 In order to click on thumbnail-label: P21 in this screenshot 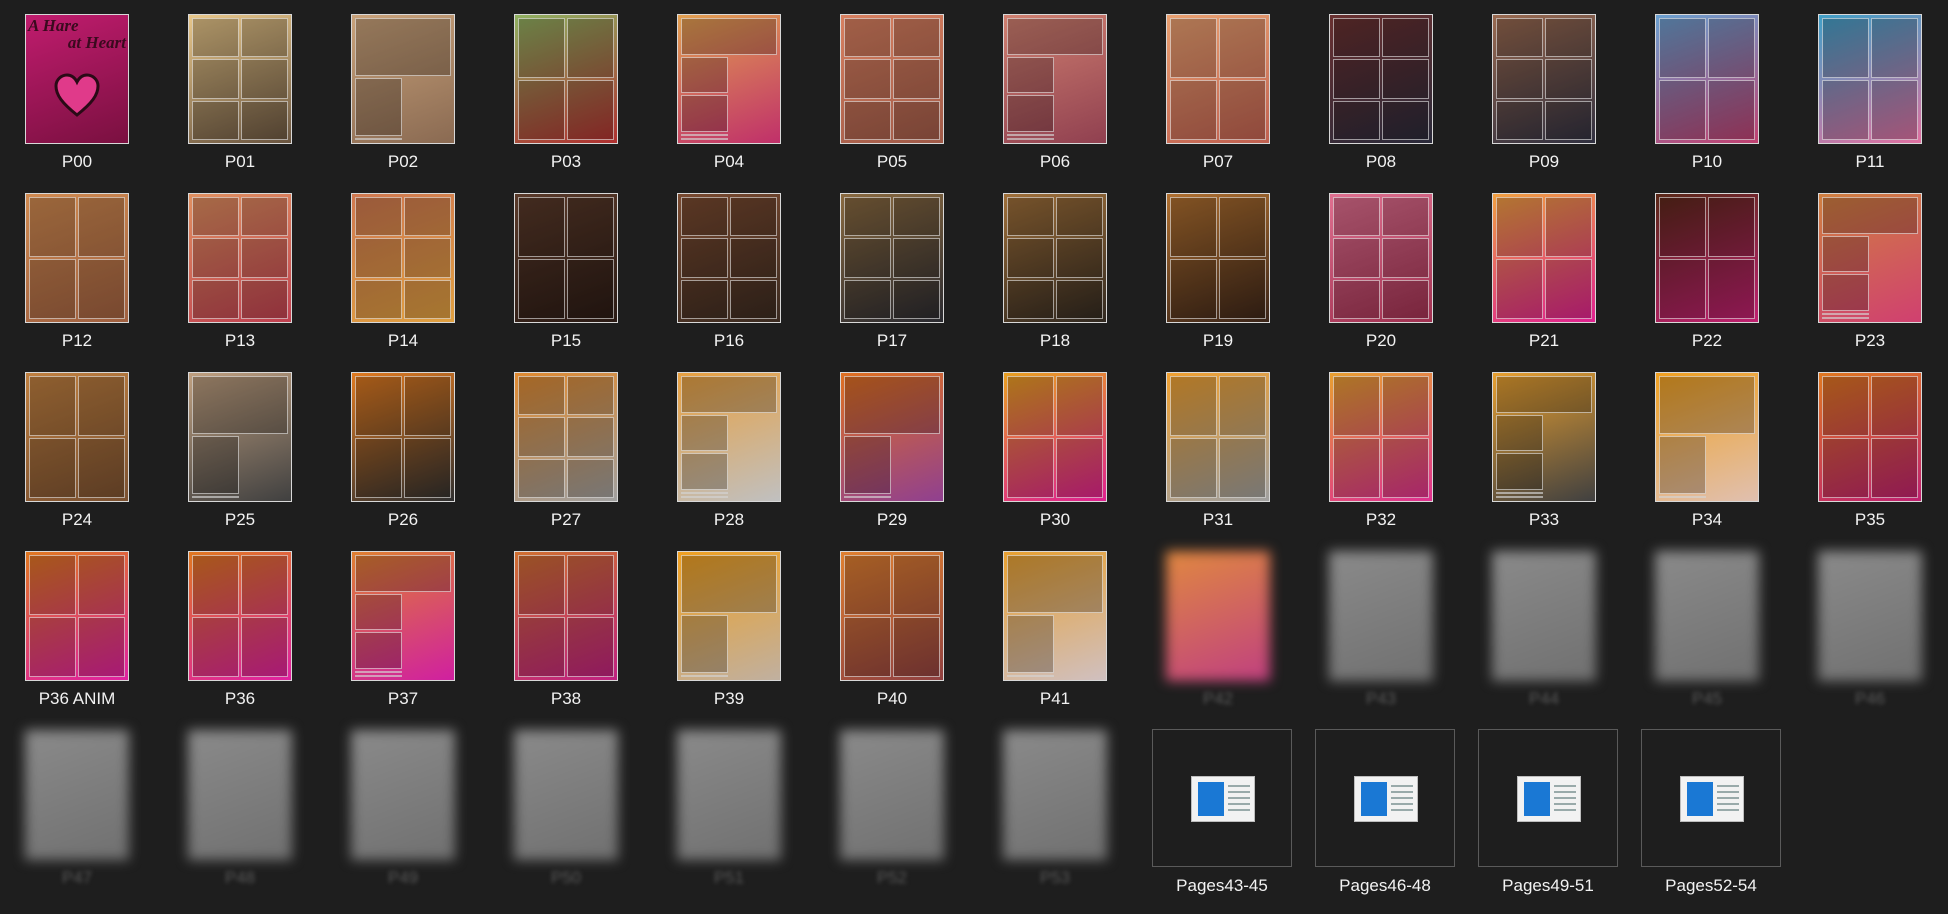, I will do `click(1544, 340)`.